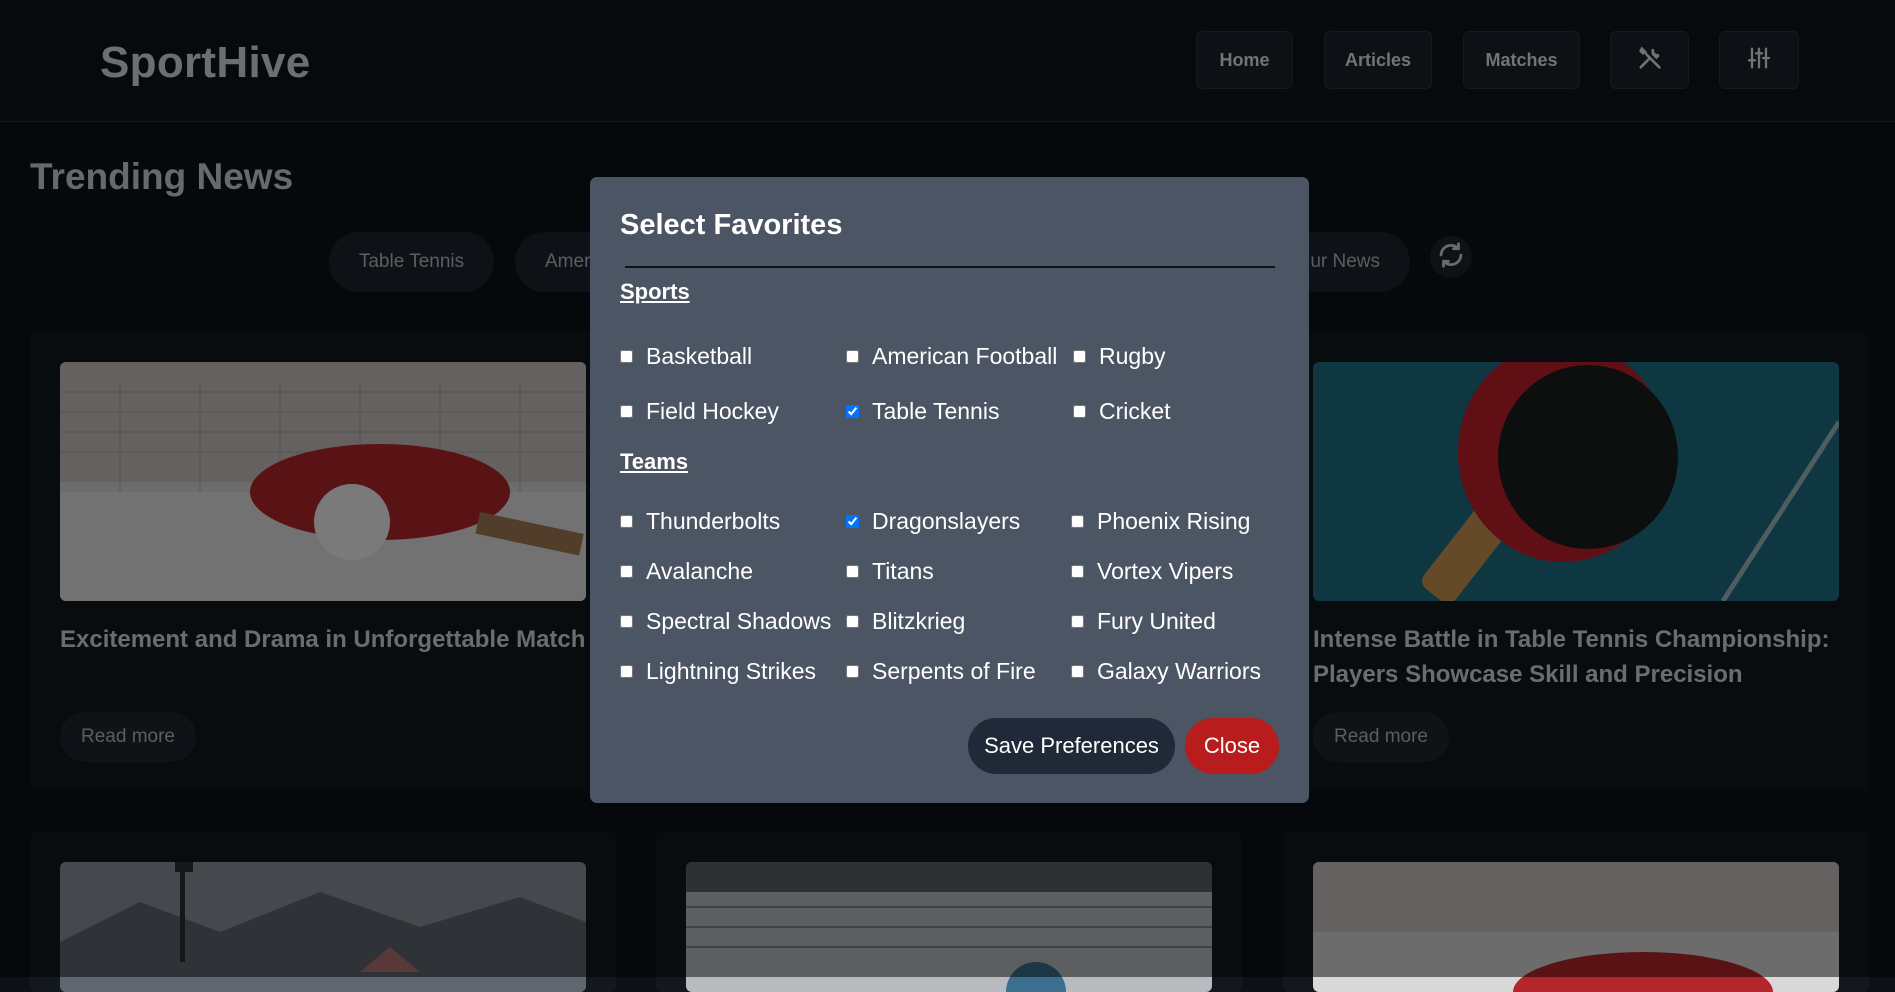  What do you see at coordinates (626, 621) in the screenshot?
I see `checkbox-spectral-shadows` at bounding box center [626, 621].